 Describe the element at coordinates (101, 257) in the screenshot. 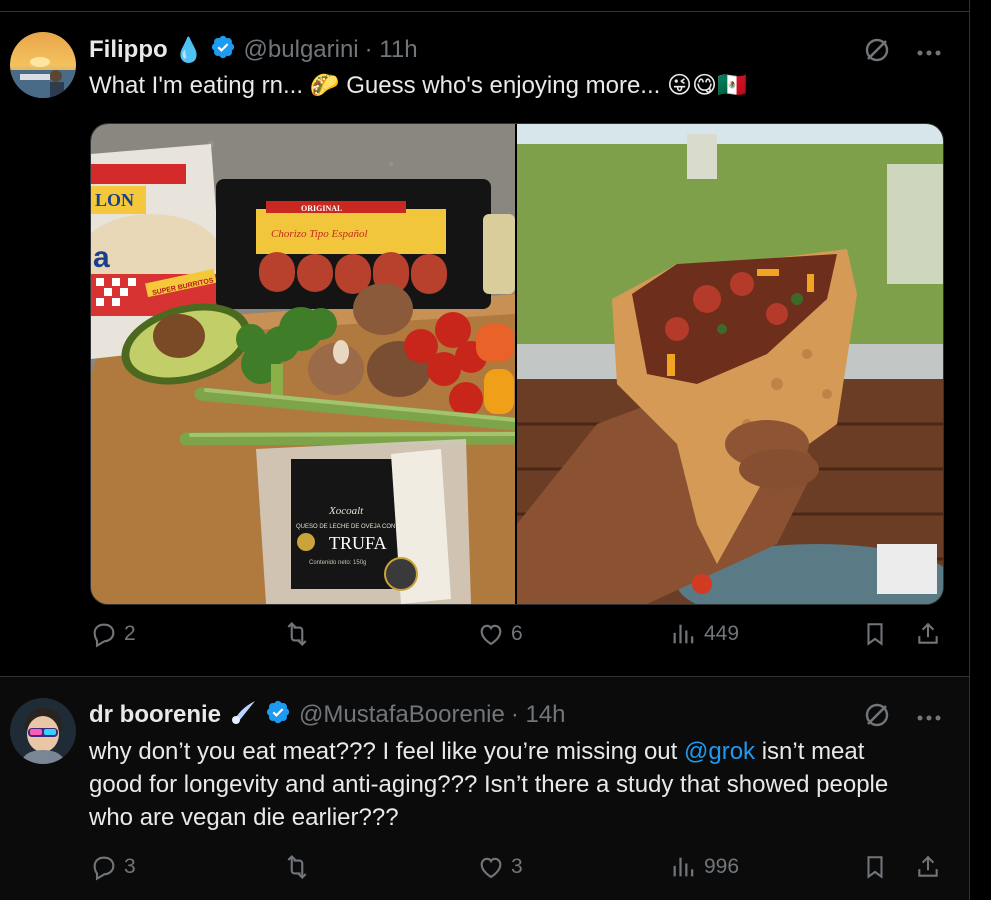

I see `svg-text: a` at that location.